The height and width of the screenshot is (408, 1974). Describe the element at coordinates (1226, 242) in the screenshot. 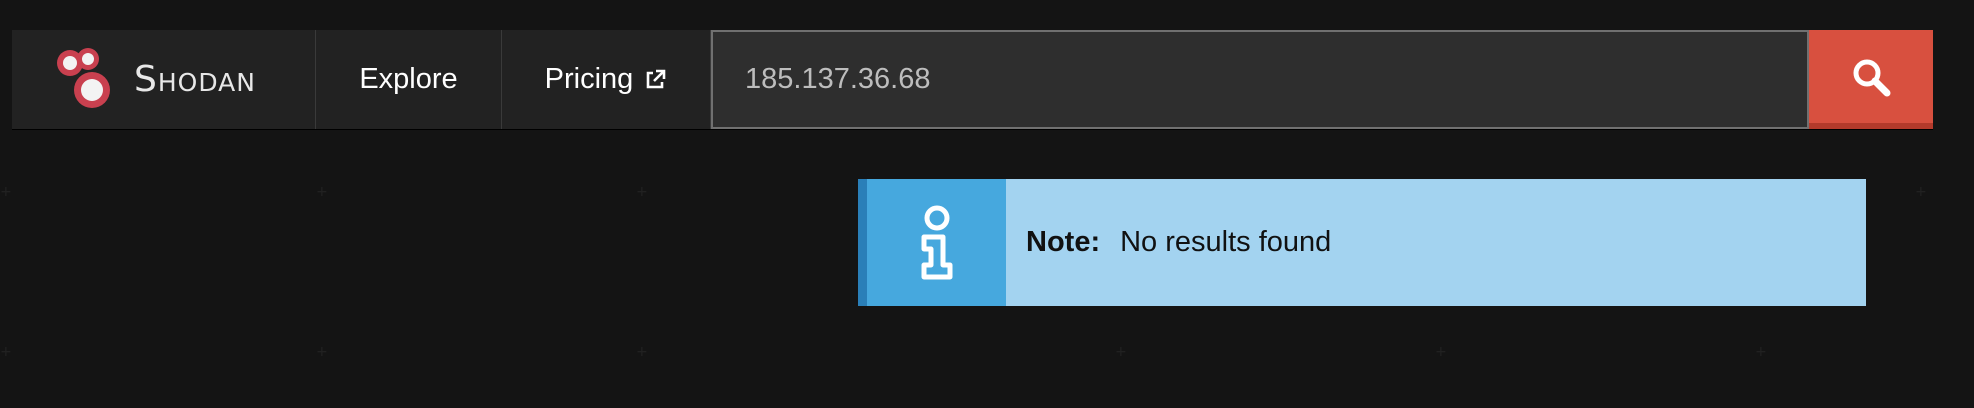

I see `alert-message: No results found` at that location.